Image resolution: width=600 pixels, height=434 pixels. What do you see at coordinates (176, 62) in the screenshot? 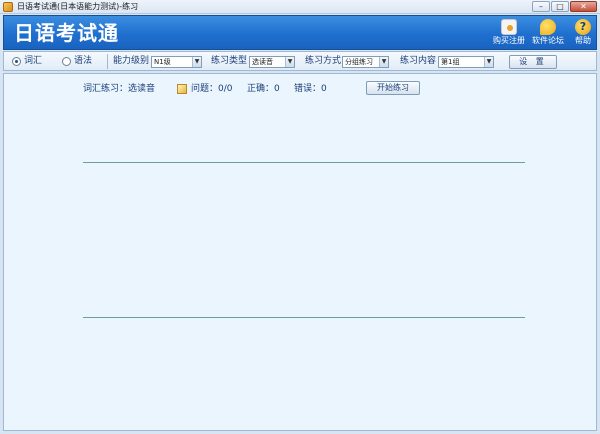
I see `level-select: N1级 ▼` at bounding box center [176, 62].